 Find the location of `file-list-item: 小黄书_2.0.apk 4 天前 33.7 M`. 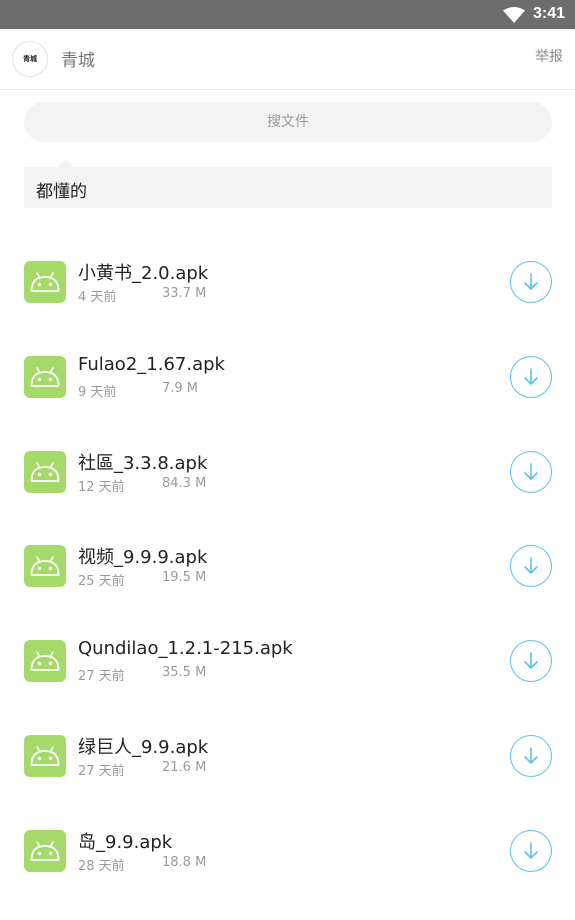

file-list-item: 小黄书_2.0.apk 4 天前 33.7 M is located at coordinates (287, 281).